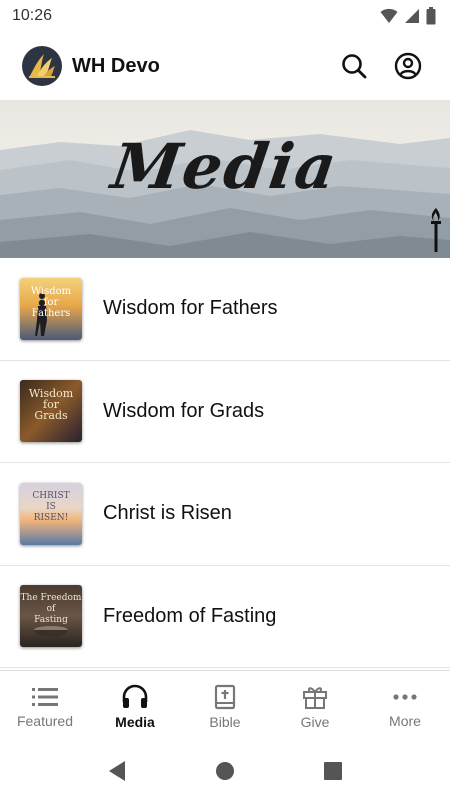 Image resolution: width=450 pixels, height=800 pixels. I want to click on system-nav-bar, so click(225, 771).